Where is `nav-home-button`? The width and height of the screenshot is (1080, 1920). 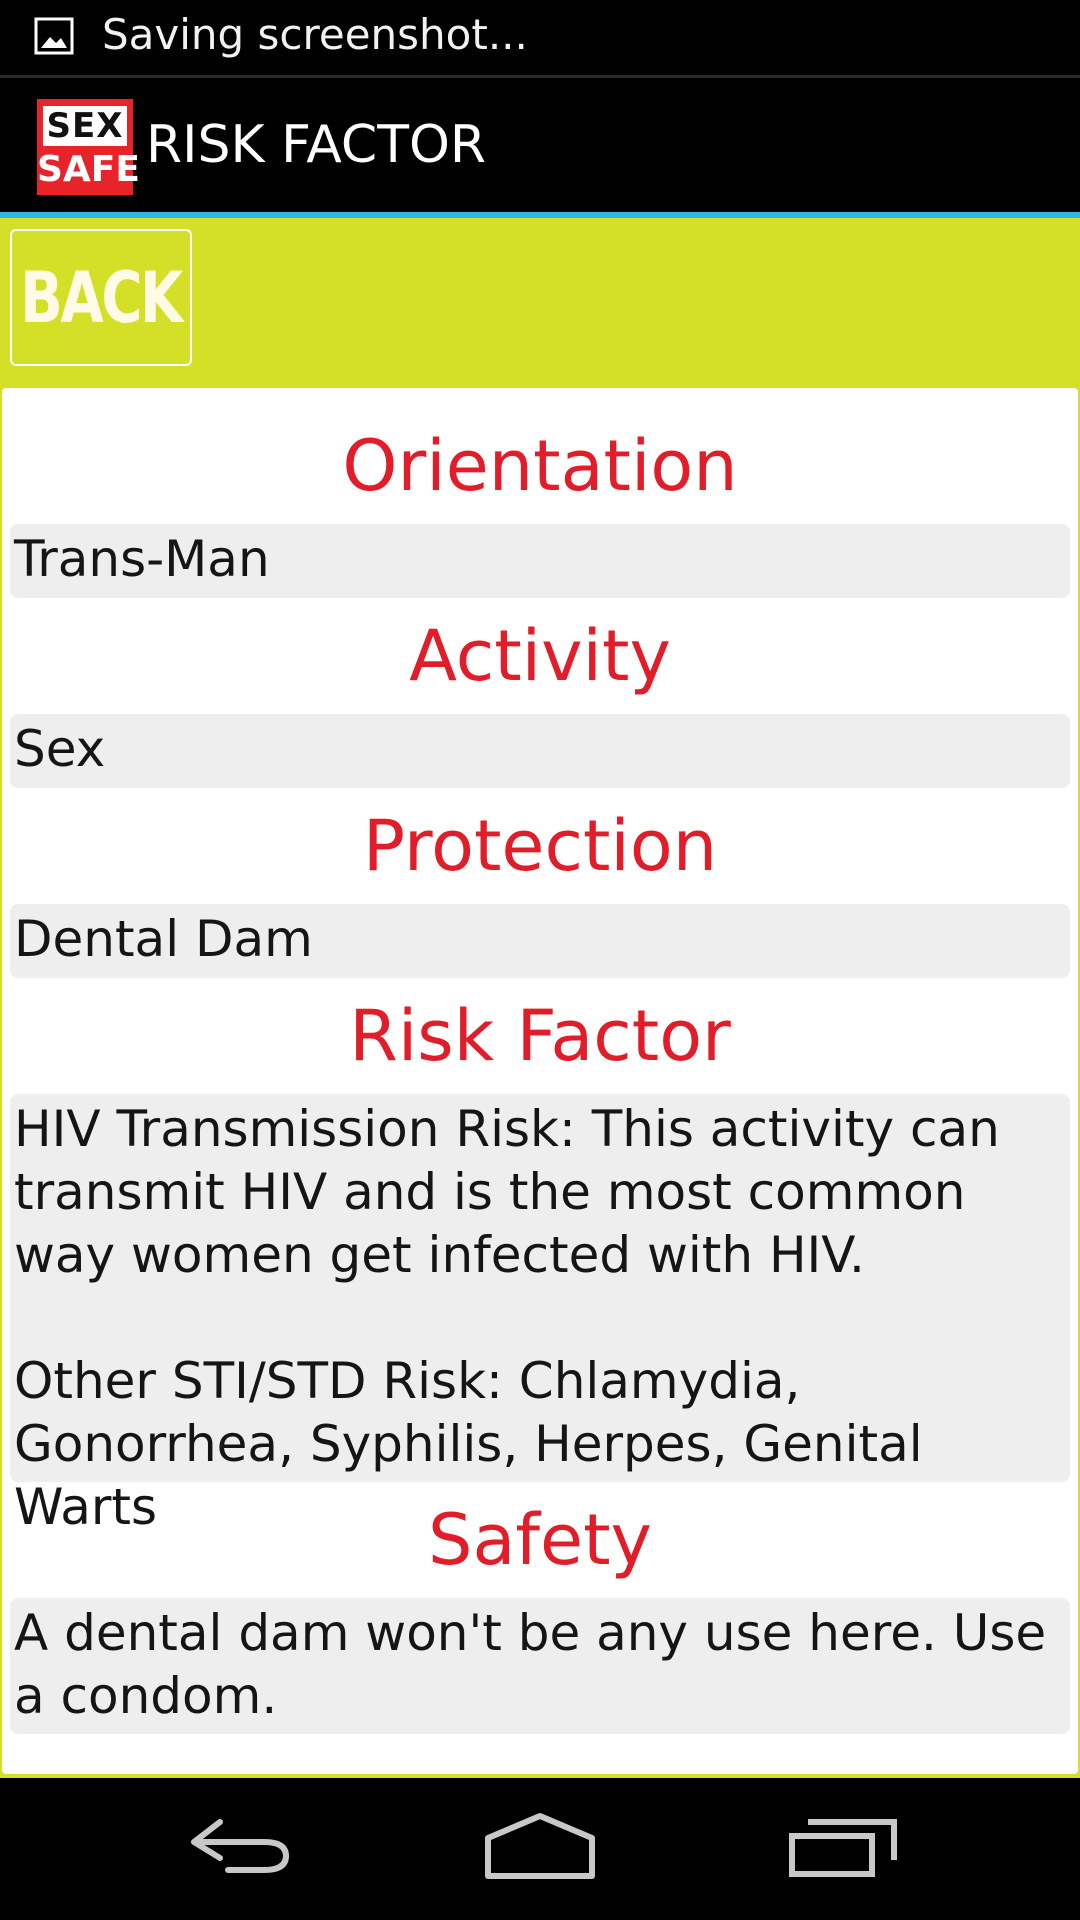
nav-home-button is located at coordinates (540, 1848).